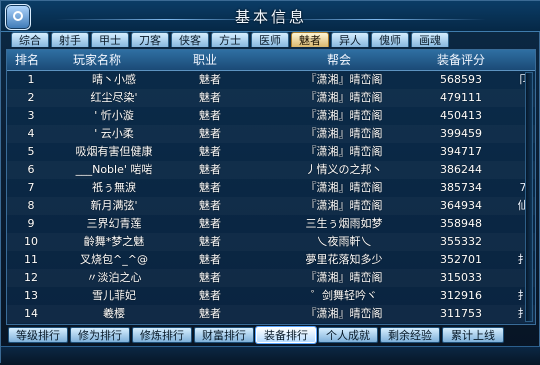  Describe the element at coordinates (350, 39) in the screenshot. I see `tab-8: 异人` at that location.